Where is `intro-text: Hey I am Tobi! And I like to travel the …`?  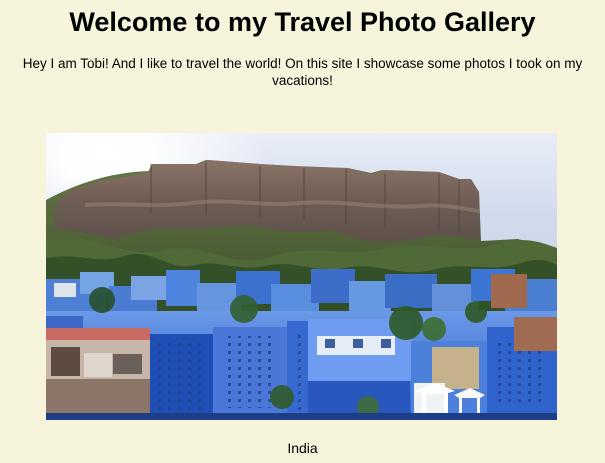 intro-text: Hey I am Tobi! And I like to travel the … is located at coordinates (302, 72).